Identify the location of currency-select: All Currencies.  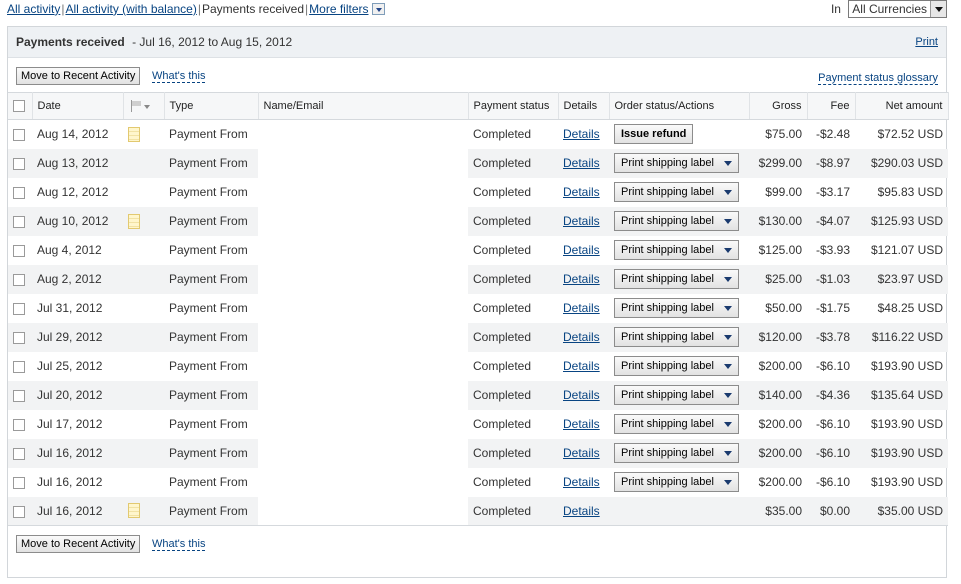
(897, 9).